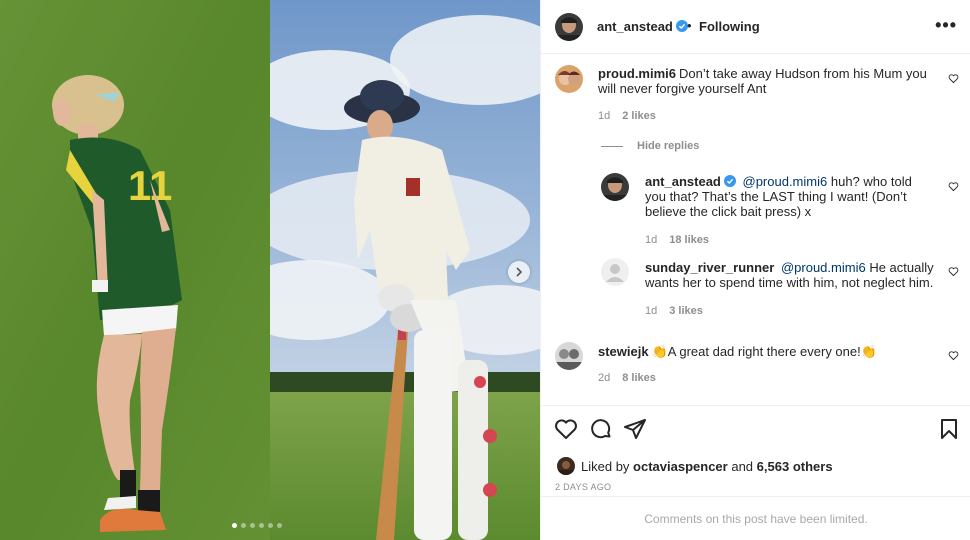 The height and width of the screenshot is (540, 970). Describe the element at coordinates (949, 429) in the screenshot. I see `save-bookmark-icon` at that location.